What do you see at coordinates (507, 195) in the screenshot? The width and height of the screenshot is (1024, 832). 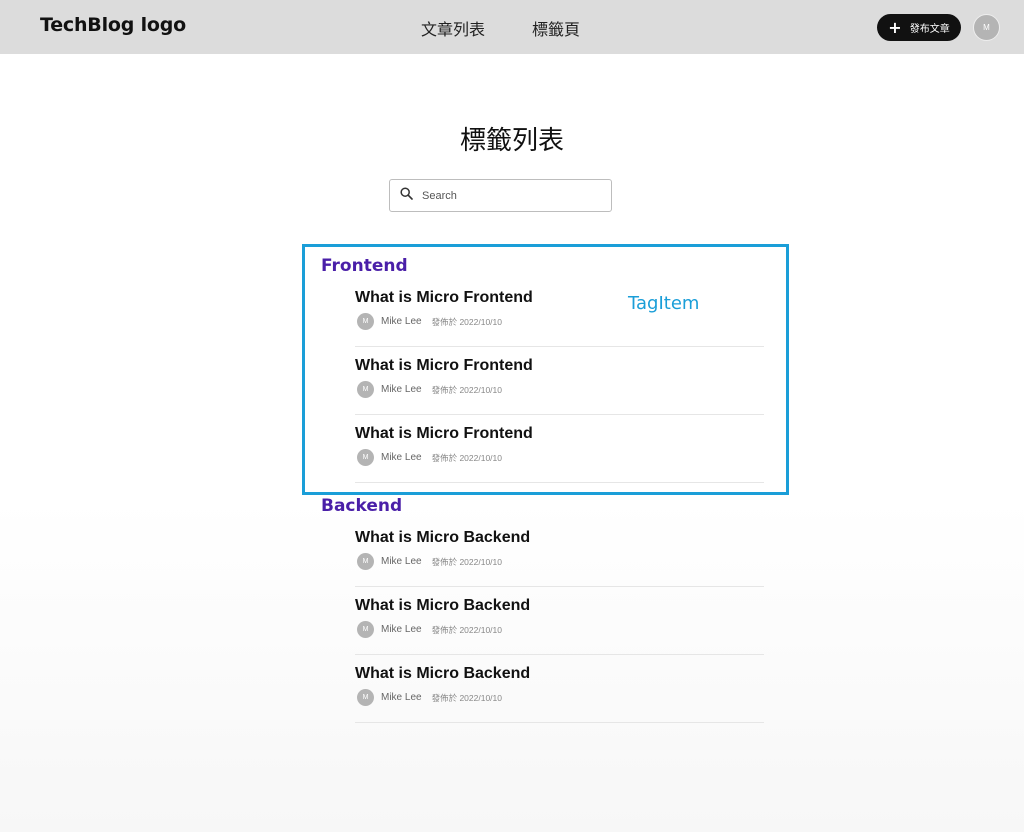 I see `search-input` at bounding box center [507, 195].